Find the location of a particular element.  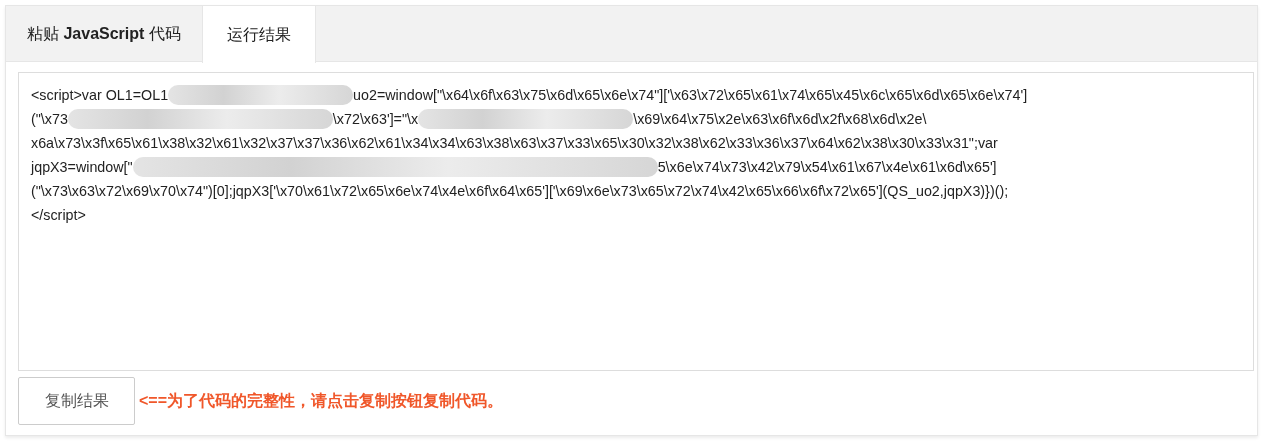

code-text: jqpX3=window[" is located at coordinates (82, 167).